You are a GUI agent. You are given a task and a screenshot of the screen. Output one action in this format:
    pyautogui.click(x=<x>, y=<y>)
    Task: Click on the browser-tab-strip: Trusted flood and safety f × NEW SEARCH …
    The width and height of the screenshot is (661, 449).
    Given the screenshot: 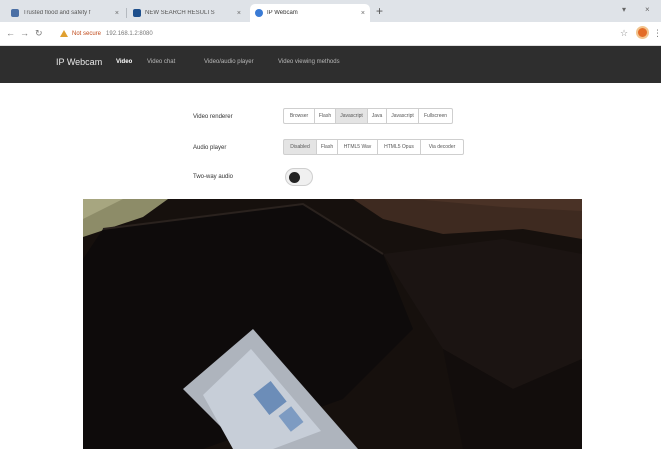 What is the action you would take?
    pyautogui.click(x=330, y=11)
    